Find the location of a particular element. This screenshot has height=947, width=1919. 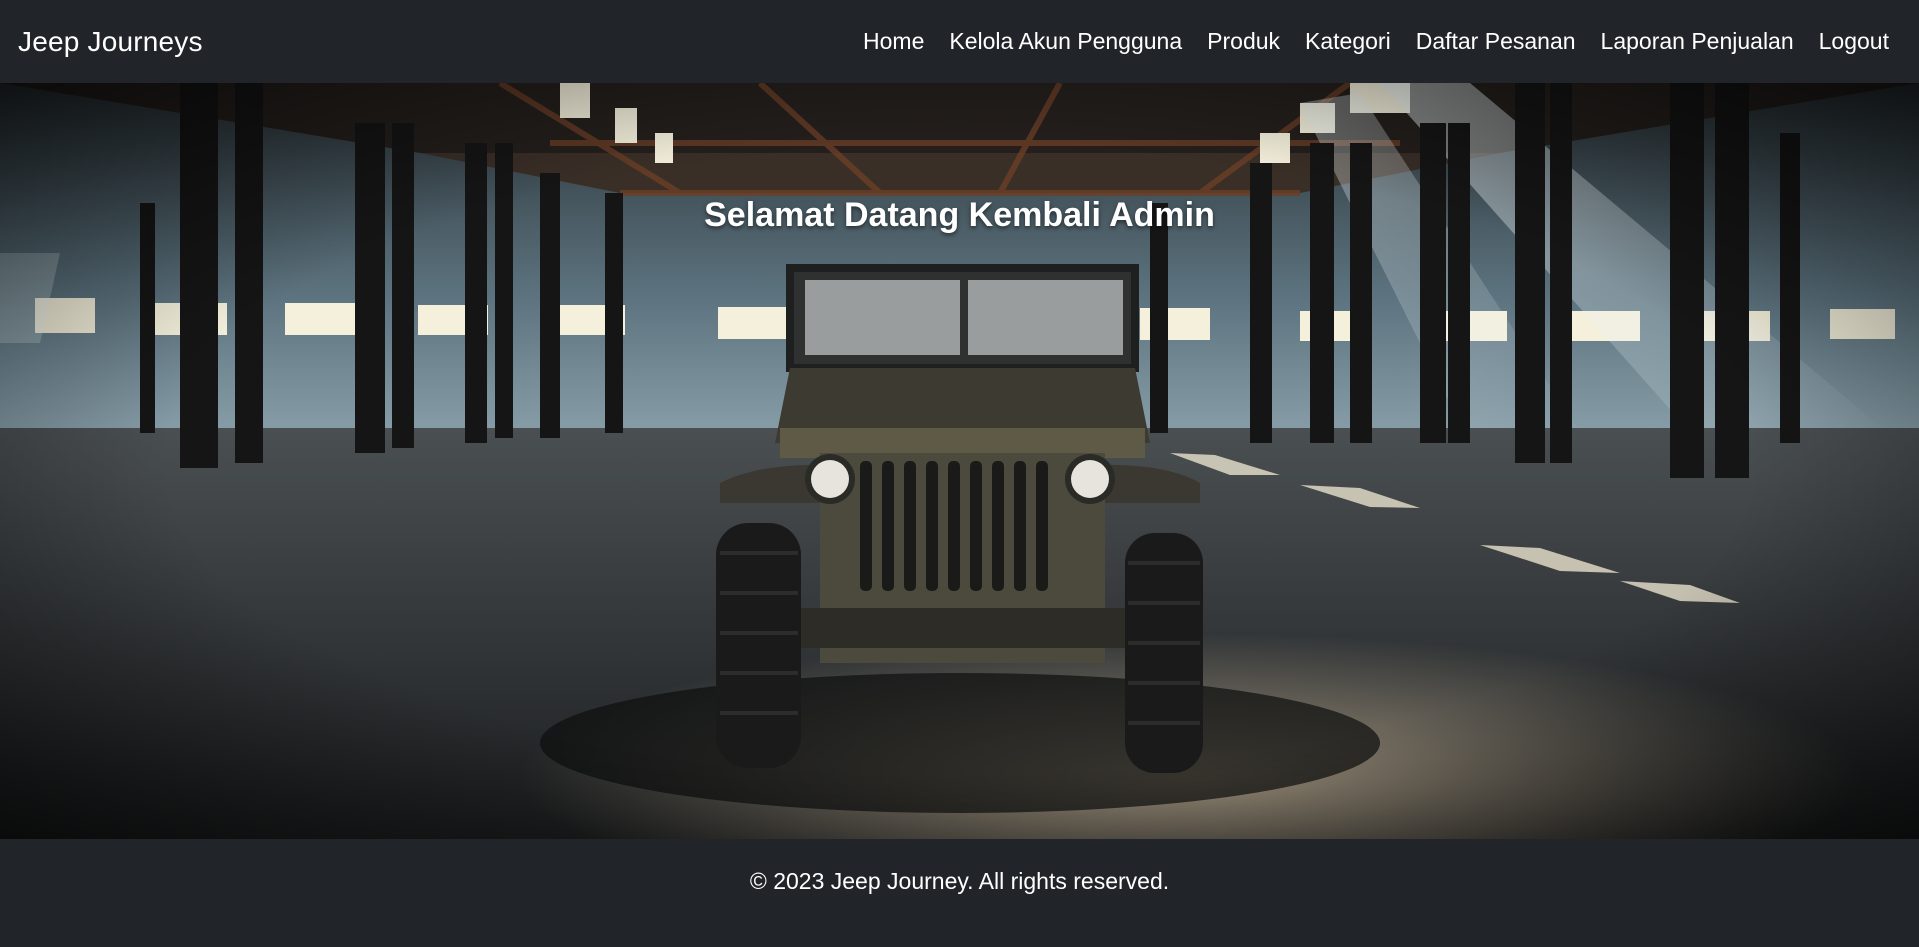

welcome-heading: Selamat Datang Kembali Admin is located at coordinates (959, 214).